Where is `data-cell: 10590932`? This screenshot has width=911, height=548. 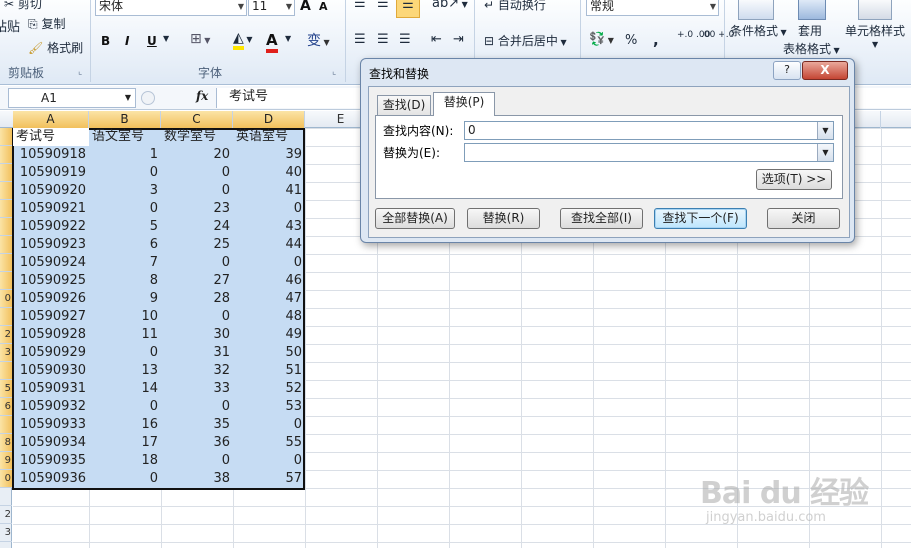 data-cell: 10590932 is located at coordinates (51, 407).